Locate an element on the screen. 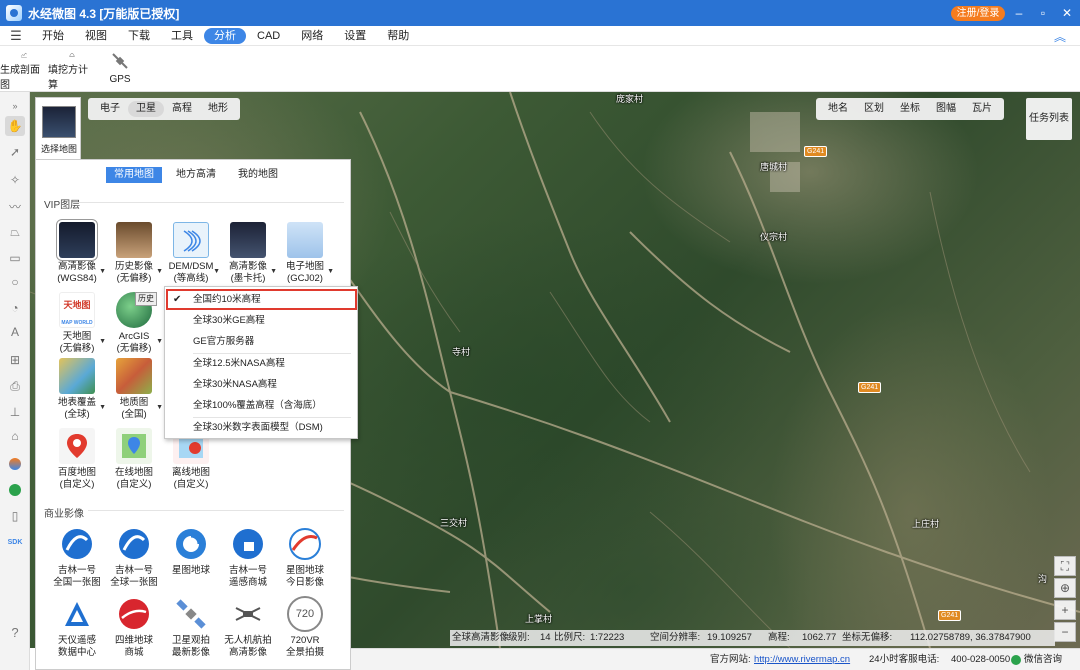 The height and width of the screenshot is (670, 1080). dropdown-item-ge-server: GE官方服务器 is located at coordinates (261, 342).